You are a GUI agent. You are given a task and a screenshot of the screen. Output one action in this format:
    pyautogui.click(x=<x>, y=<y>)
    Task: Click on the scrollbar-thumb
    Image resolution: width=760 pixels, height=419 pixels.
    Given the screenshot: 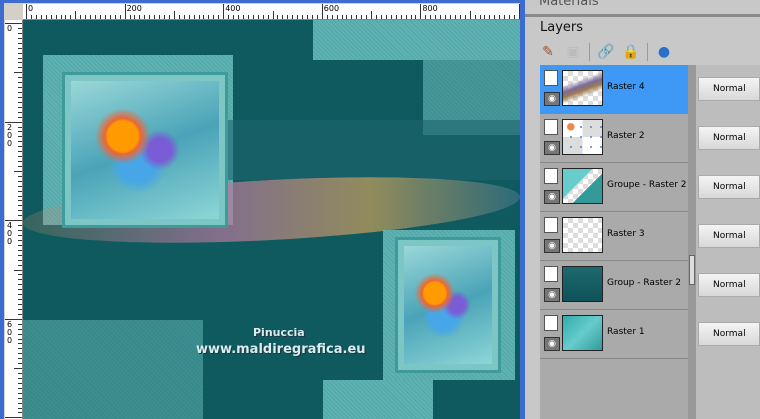 What is the action you would take?
    pyautogui.click(x=692, y=270)
    